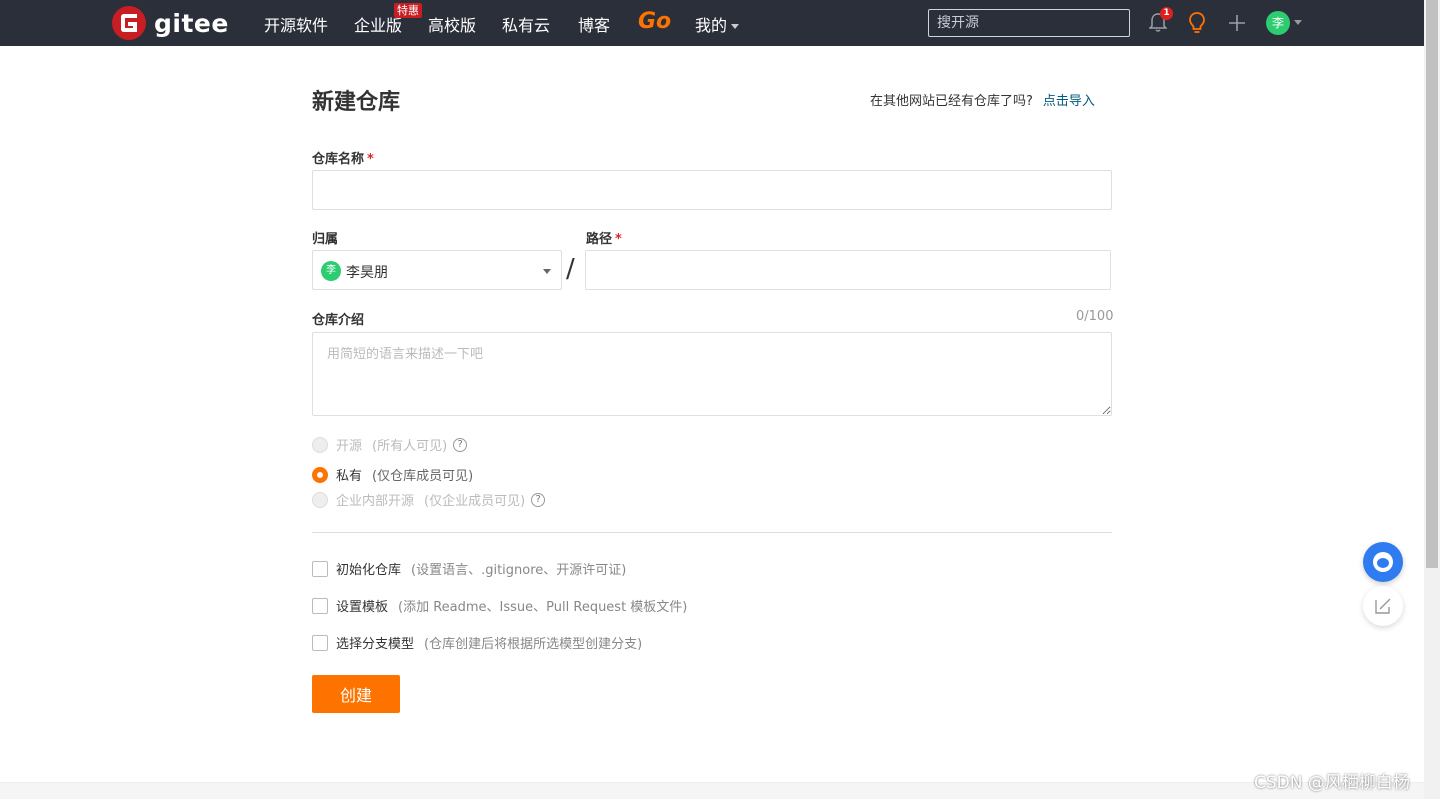 The image size is (1440, 799). I want to click on search-input, so click(1029, 23).